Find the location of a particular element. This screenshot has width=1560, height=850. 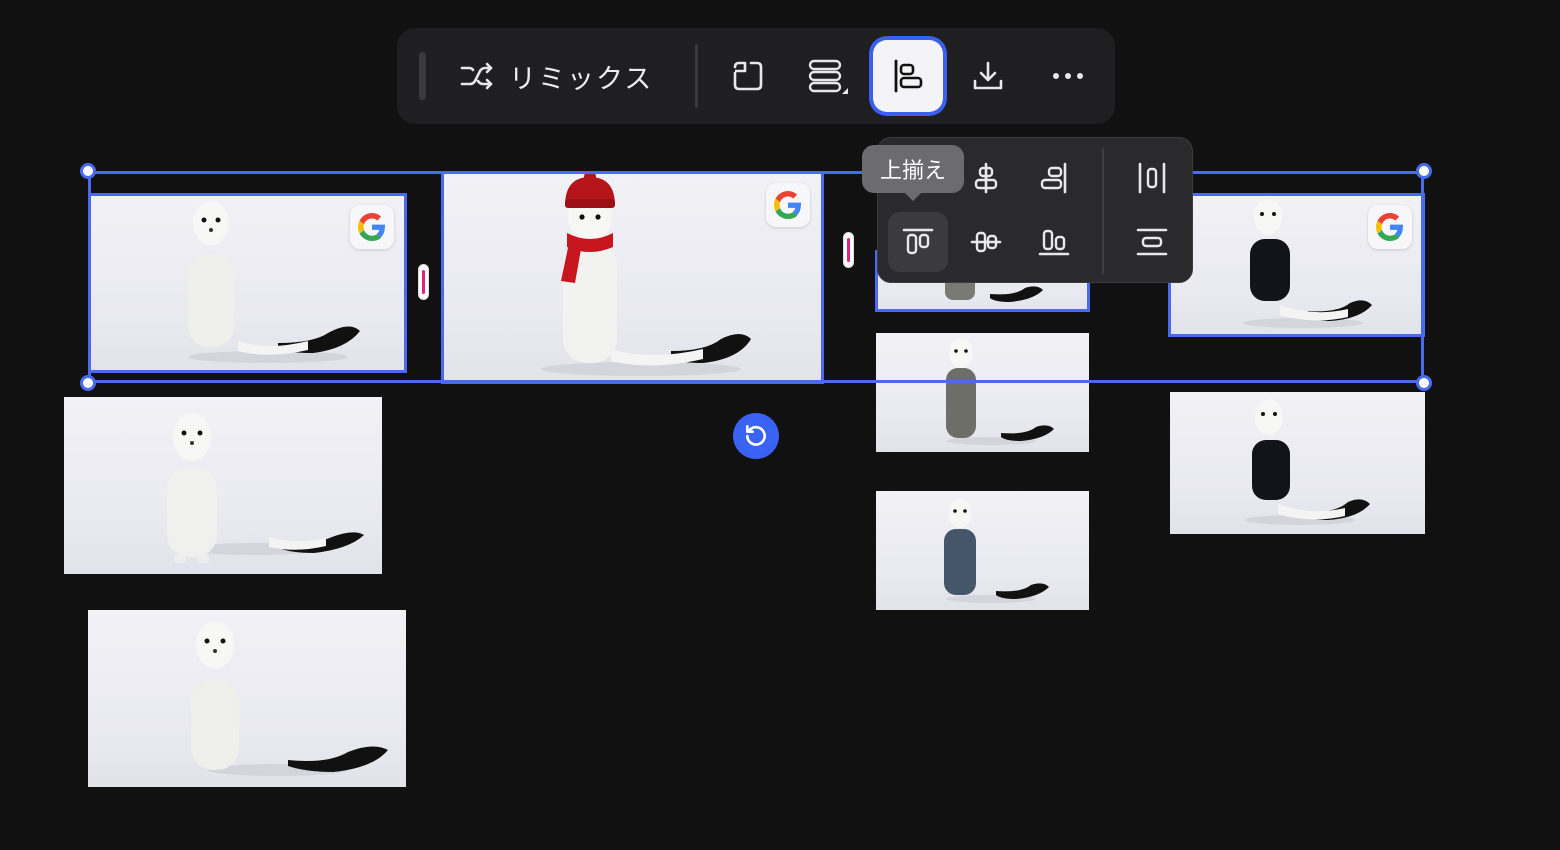

rotate-button is located at coordinates (756, 436).